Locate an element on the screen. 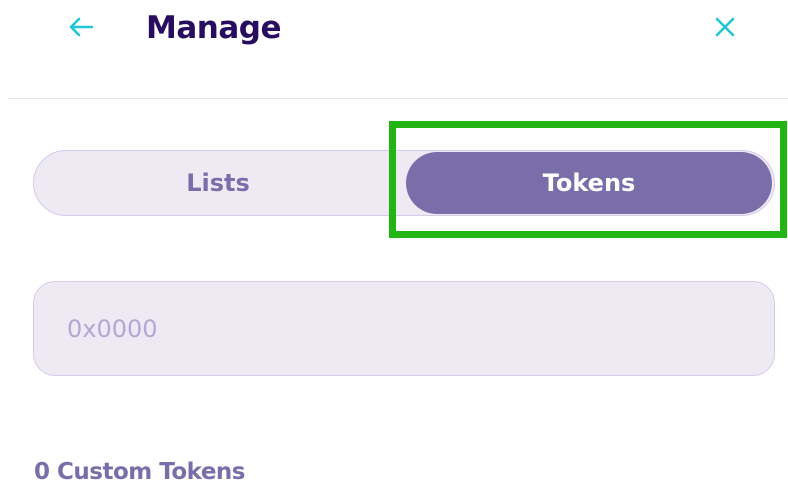 The image size is (788, 488). back-button is located at coordinates (81, 27).